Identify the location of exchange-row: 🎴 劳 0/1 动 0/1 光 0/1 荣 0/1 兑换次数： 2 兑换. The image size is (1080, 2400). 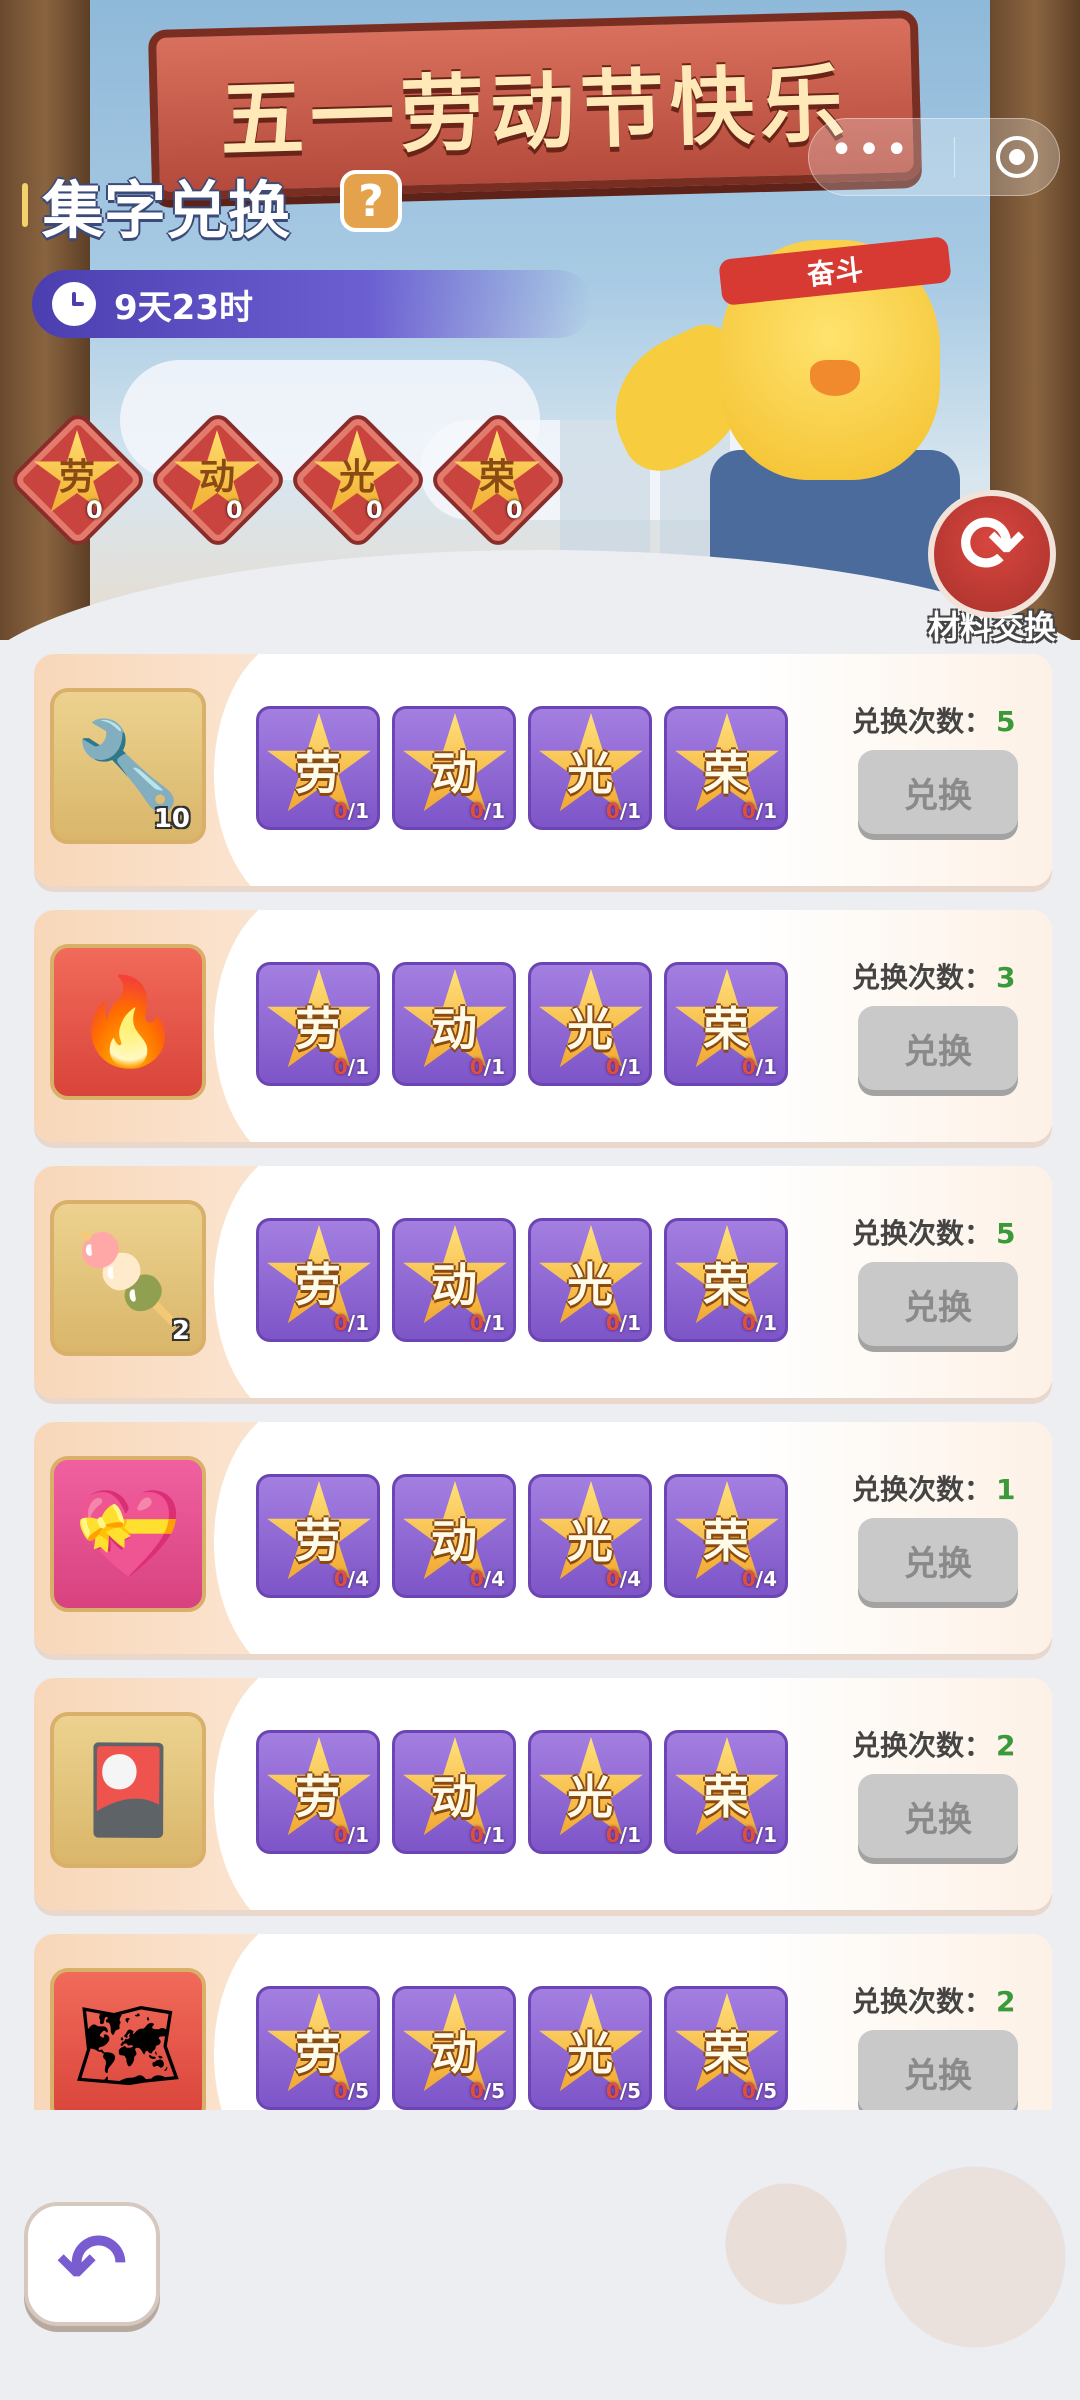
(543, 1794).